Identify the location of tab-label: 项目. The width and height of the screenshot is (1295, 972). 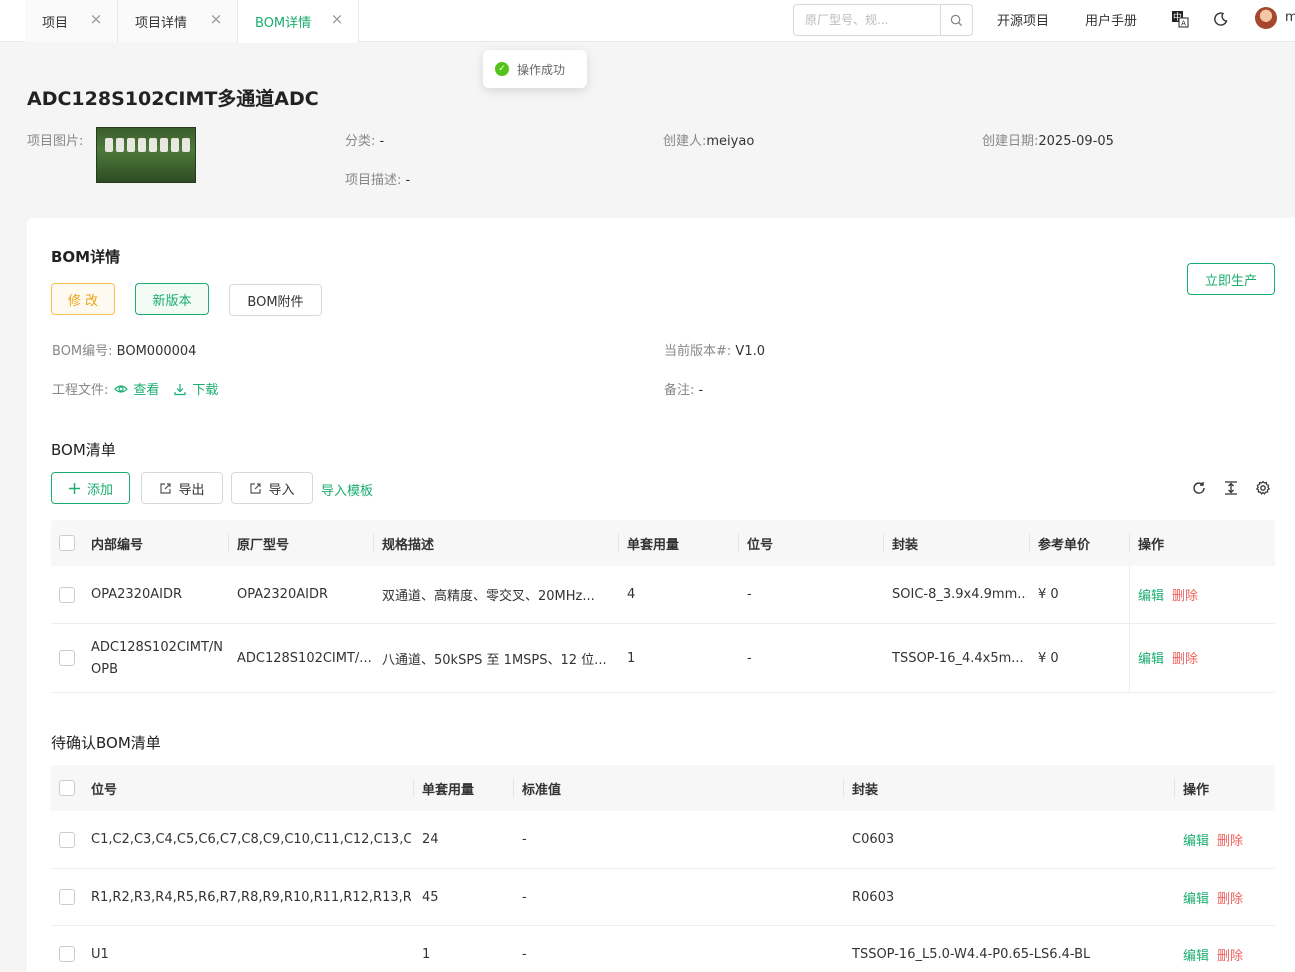
(55, 23).